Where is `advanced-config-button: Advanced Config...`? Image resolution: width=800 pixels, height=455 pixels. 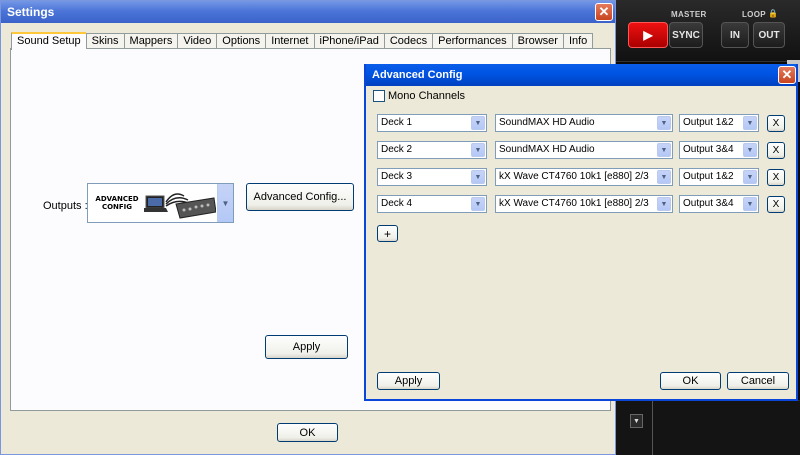 advanced-config-button: Advanced Config... is located at coordinates (300, 197).